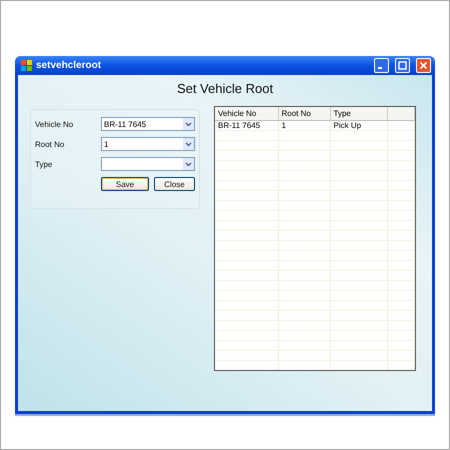  Describe the element at coordinates (304, 125) in the screenshot. I see `table-cell: 1` at that location.